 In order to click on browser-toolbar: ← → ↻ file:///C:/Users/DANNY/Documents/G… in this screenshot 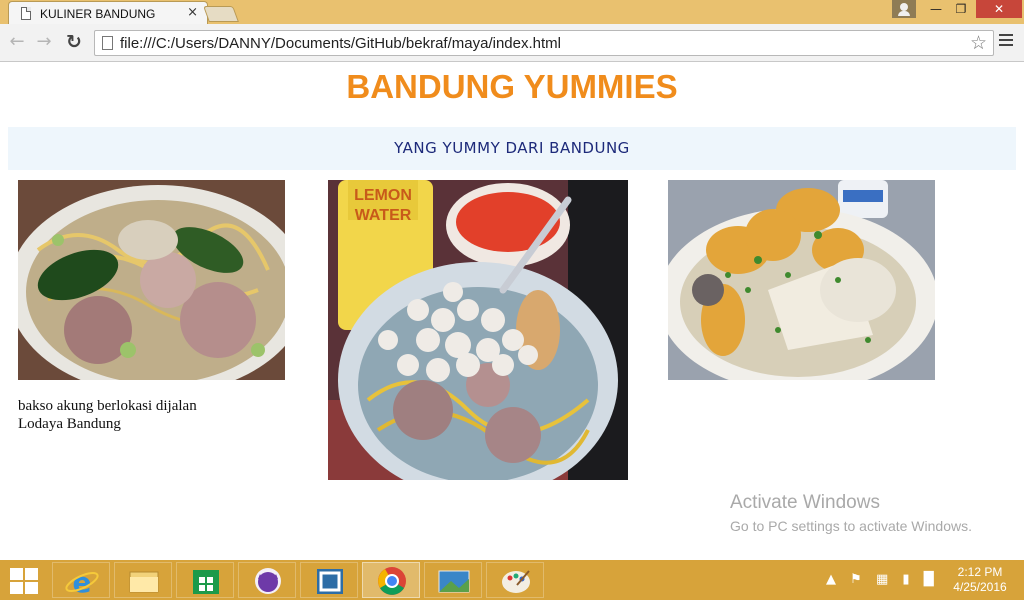, I will do `click(512, 43)`.